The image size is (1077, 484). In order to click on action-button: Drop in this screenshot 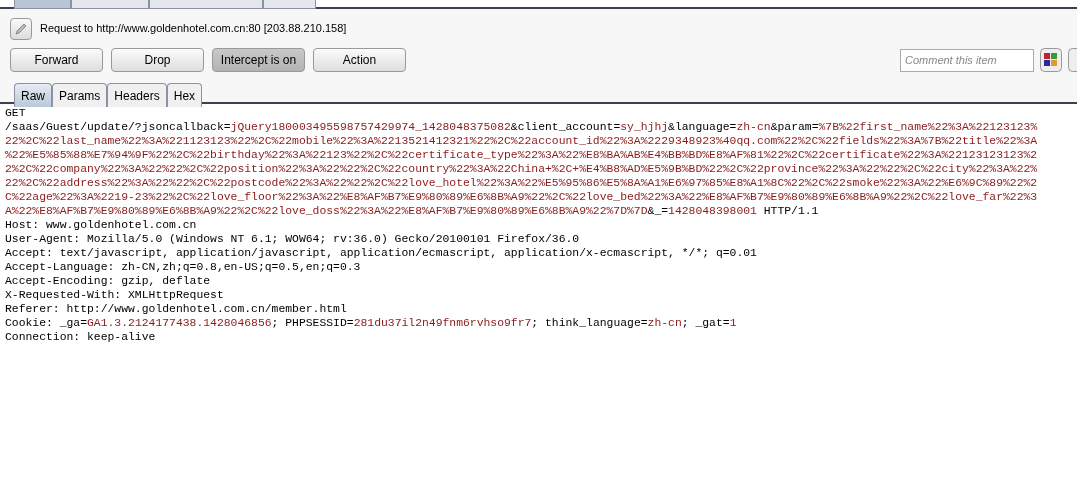, I will do `click(157, 60)`.